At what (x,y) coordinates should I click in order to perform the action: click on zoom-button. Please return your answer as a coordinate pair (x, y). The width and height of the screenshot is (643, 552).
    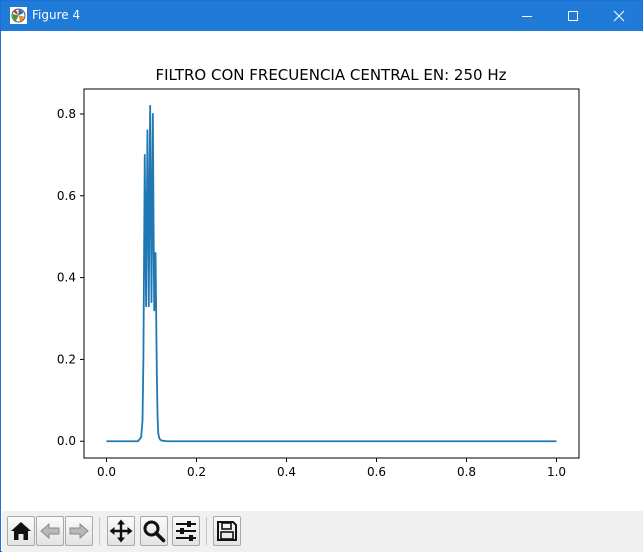
    Looking at the image, I should click on (154, 531).